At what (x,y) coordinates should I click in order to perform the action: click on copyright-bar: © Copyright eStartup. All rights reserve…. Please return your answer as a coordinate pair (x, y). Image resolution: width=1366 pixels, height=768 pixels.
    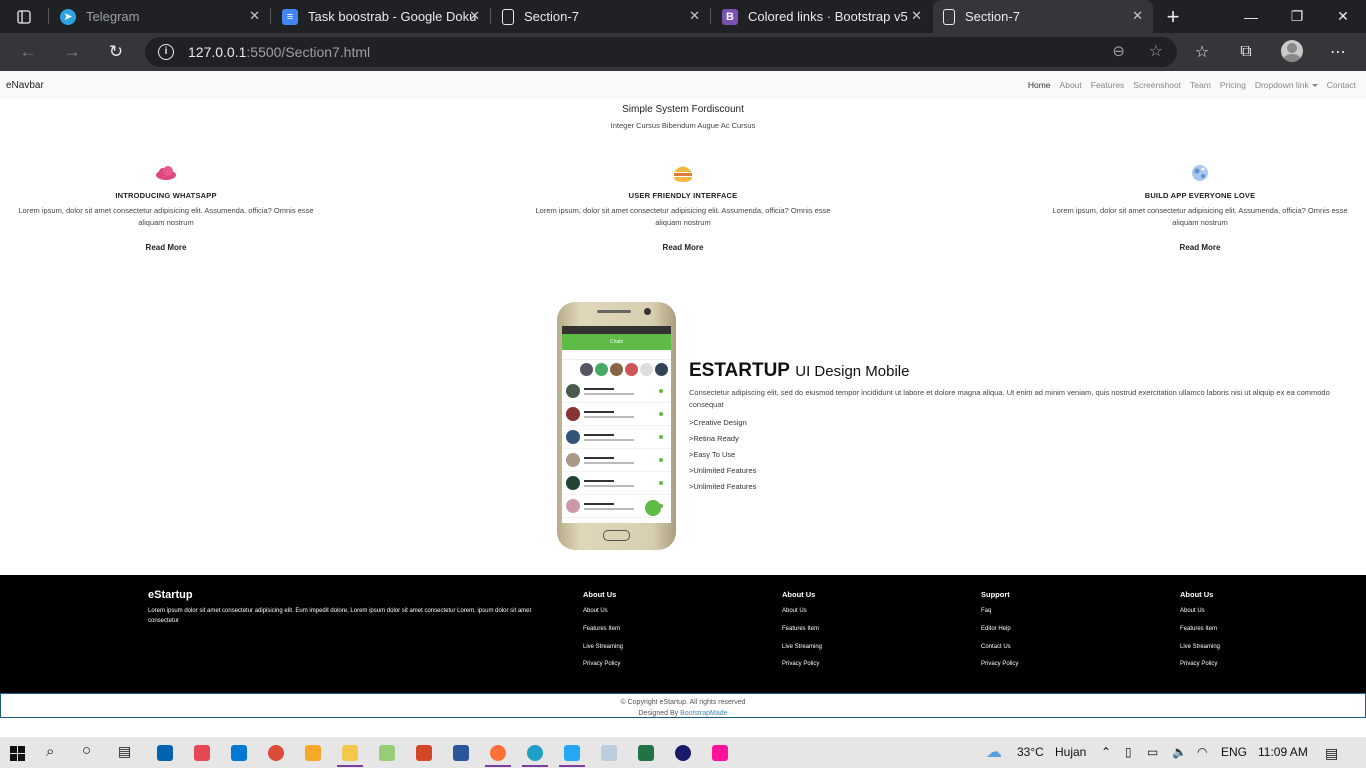
    Looking at the image, I should click on (683, 705).